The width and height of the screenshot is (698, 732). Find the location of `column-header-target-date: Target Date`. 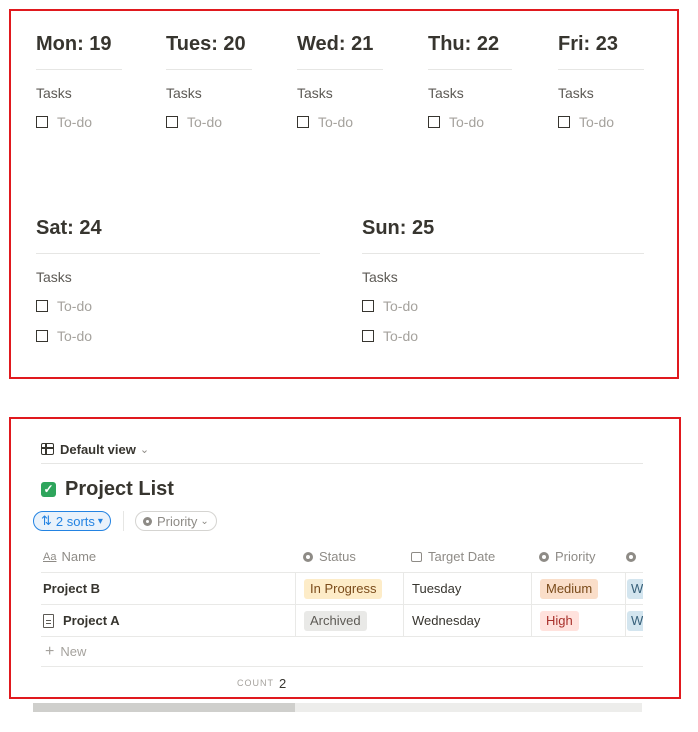

column-header-target-date: Target Date is located at coordinates (467, 556).